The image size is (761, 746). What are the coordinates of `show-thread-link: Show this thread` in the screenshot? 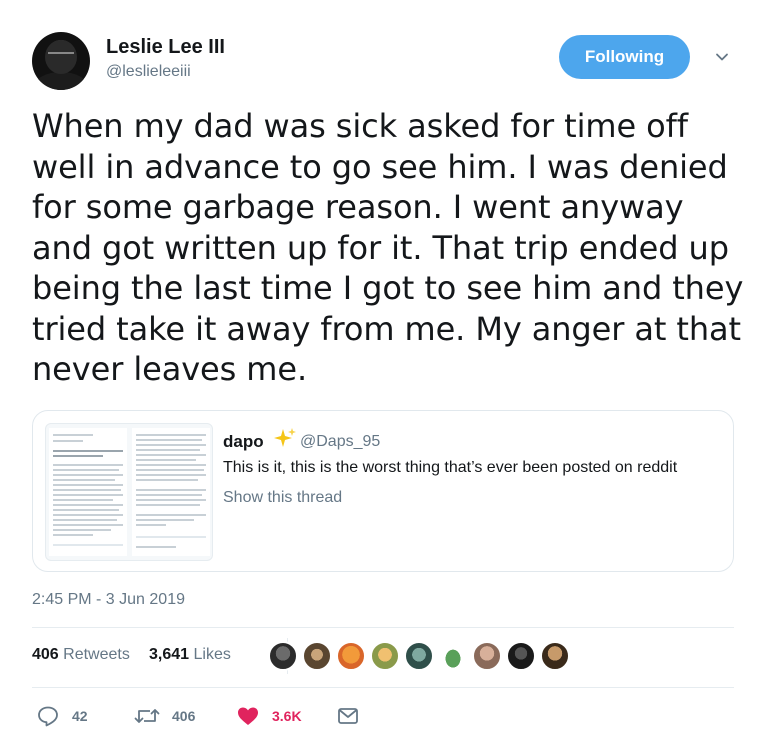 It's located at (282, 498).